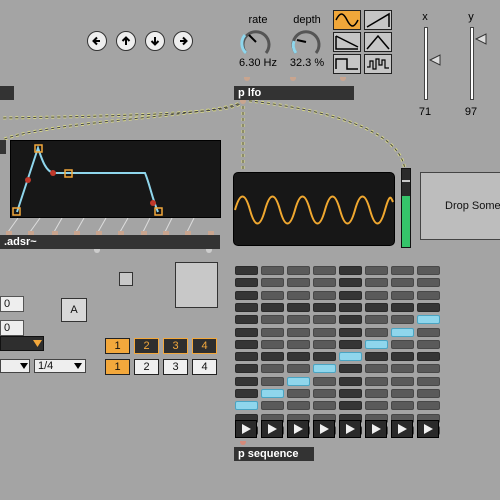 This screenshot has height=500, width=500. What do you see at coordinates (146, 367) in the screenshot?
I see `select-bottom-2: 2` at bounding box center [146, 367].